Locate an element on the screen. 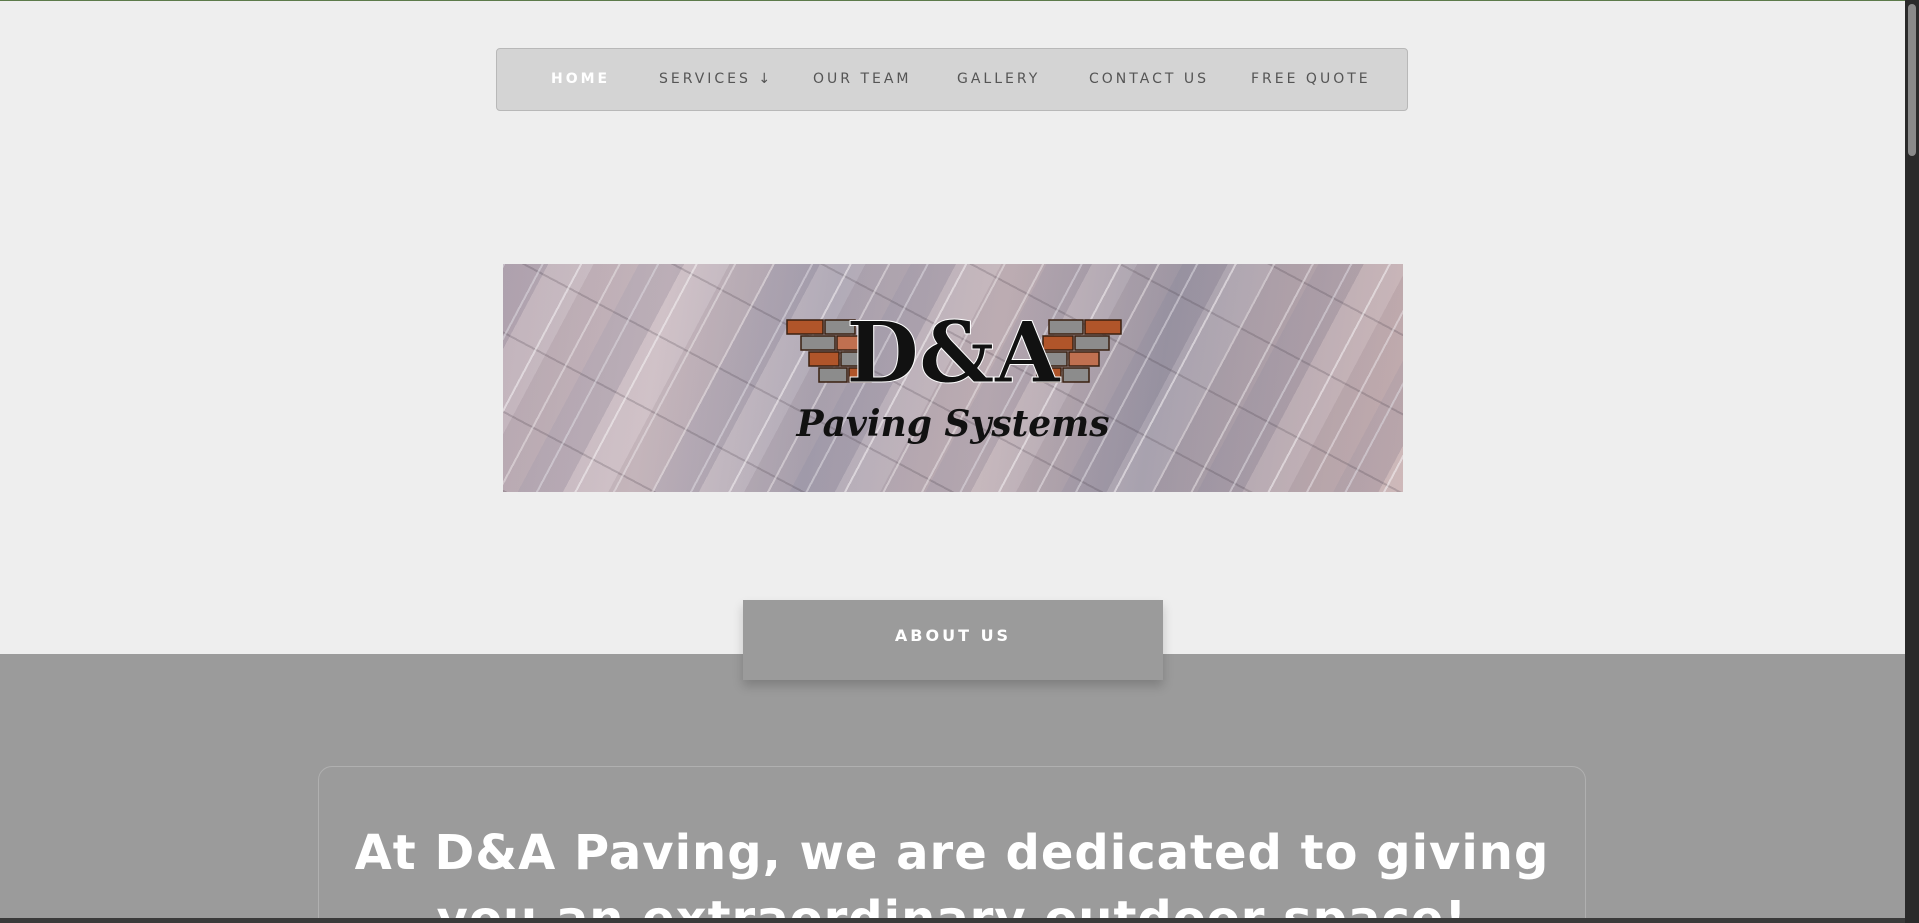 This screenshot has height=923, width=1919. nav-item-gallery: GALLERY is located at coordinates (998, 79).